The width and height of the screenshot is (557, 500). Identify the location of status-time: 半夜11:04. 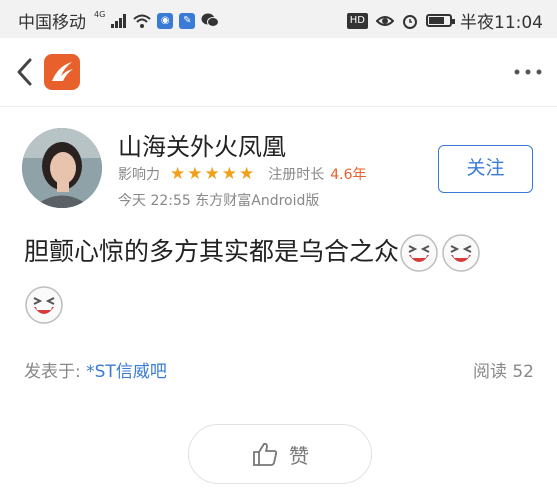
(501, 23).